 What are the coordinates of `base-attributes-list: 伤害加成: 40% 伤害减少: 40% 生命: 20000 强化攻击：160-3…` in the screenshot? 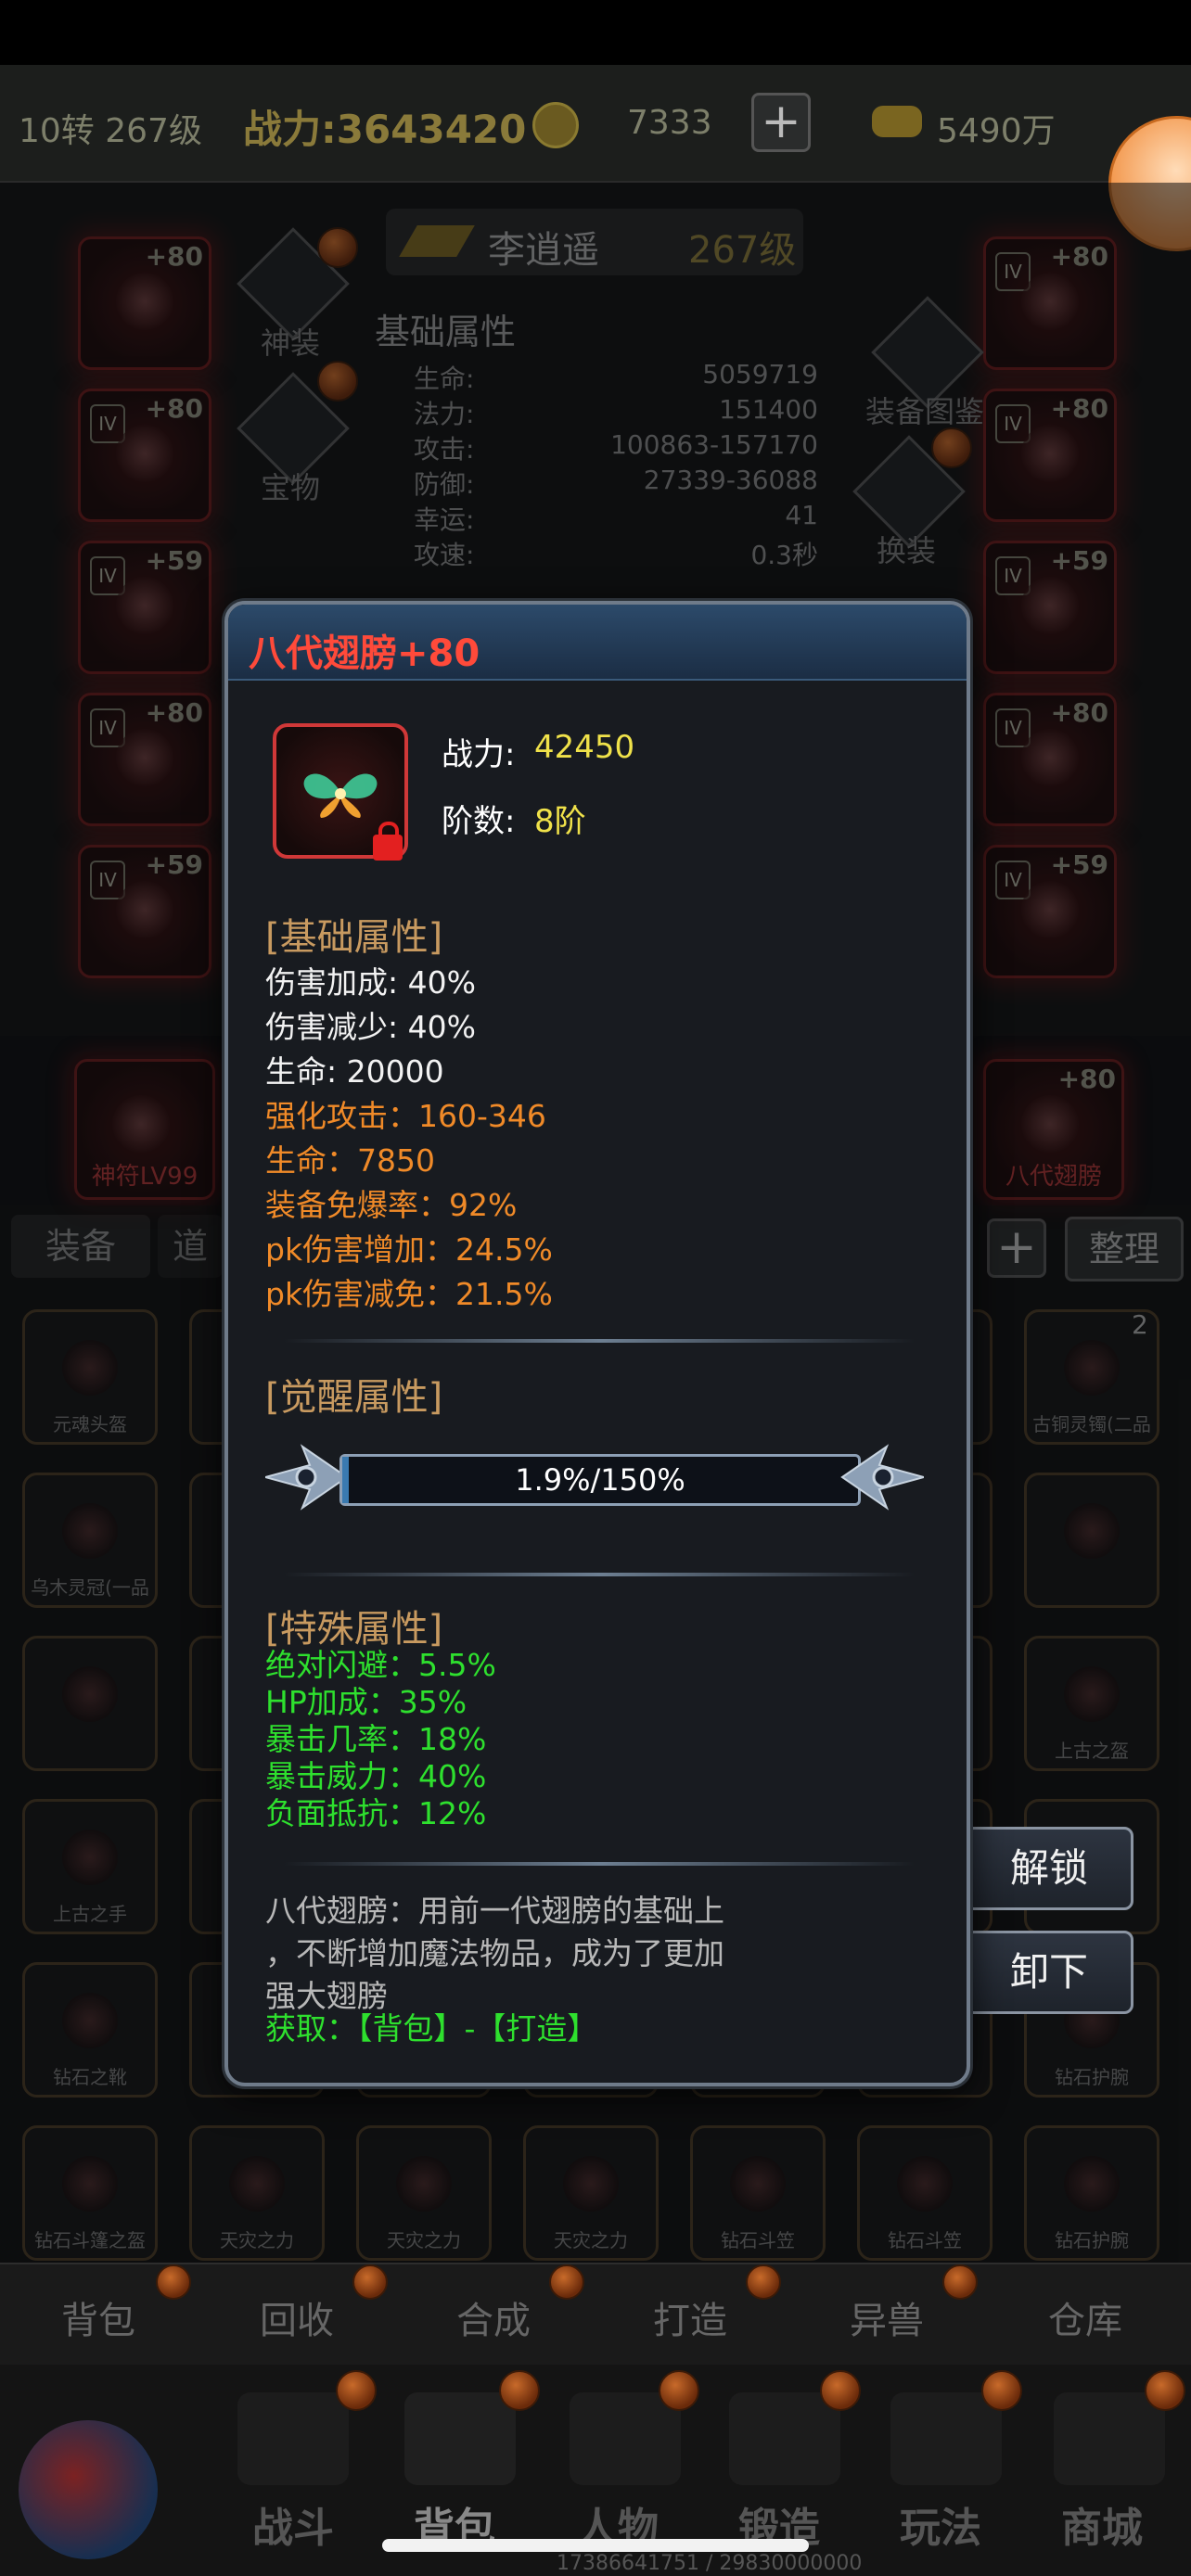 It's located at (409, 1139).